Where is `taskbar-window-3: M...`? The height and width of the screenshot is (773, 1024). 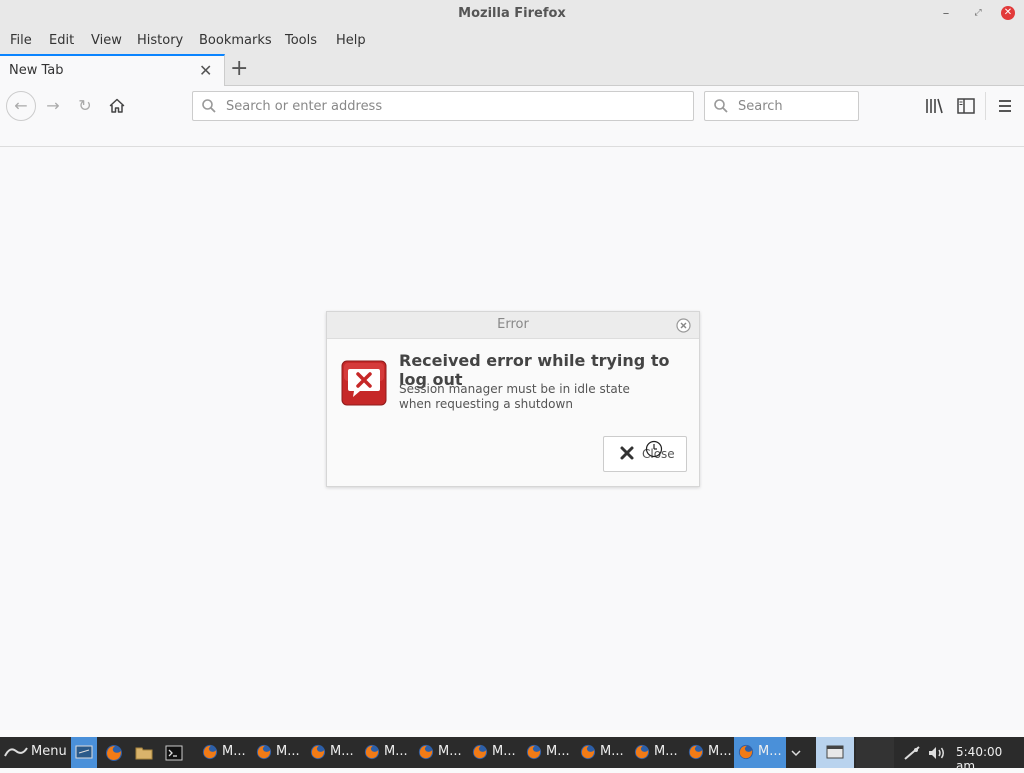
taskbar-window-3: M... is located at coordinates (332, 752).